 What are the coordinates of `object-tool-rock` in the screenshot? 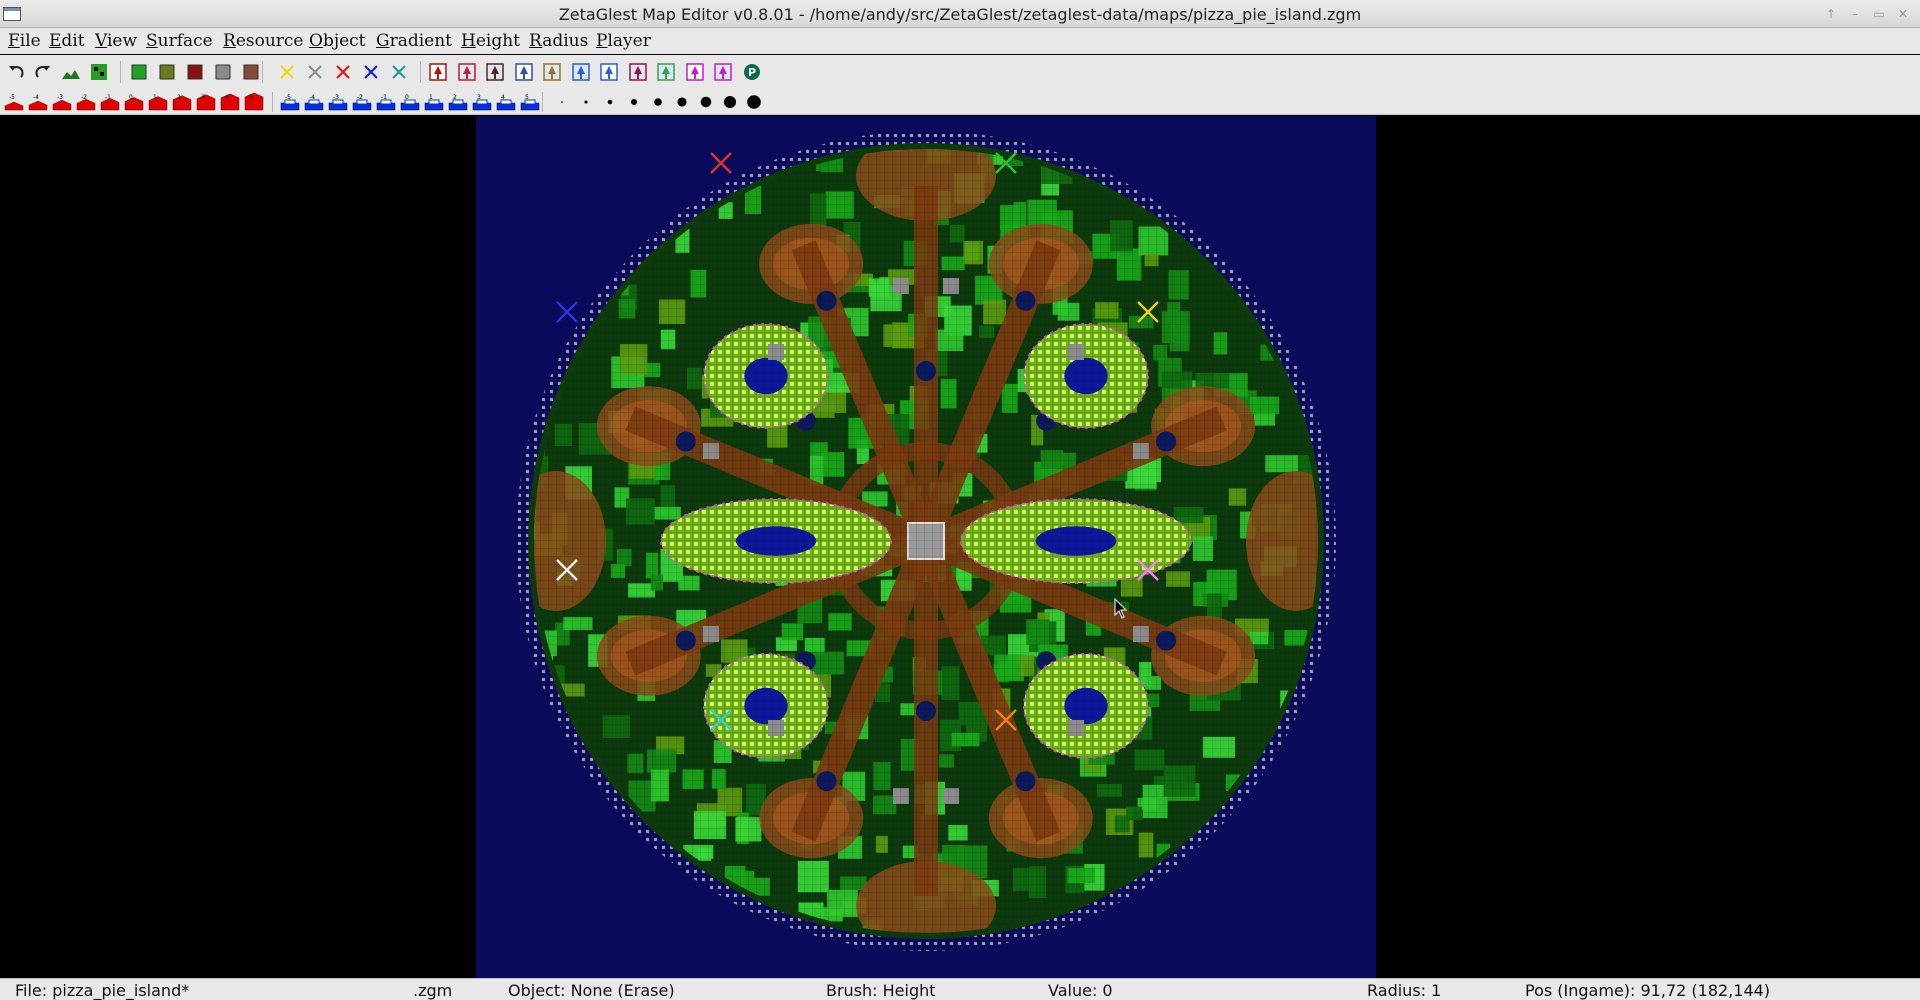 It's located at (467, 72).